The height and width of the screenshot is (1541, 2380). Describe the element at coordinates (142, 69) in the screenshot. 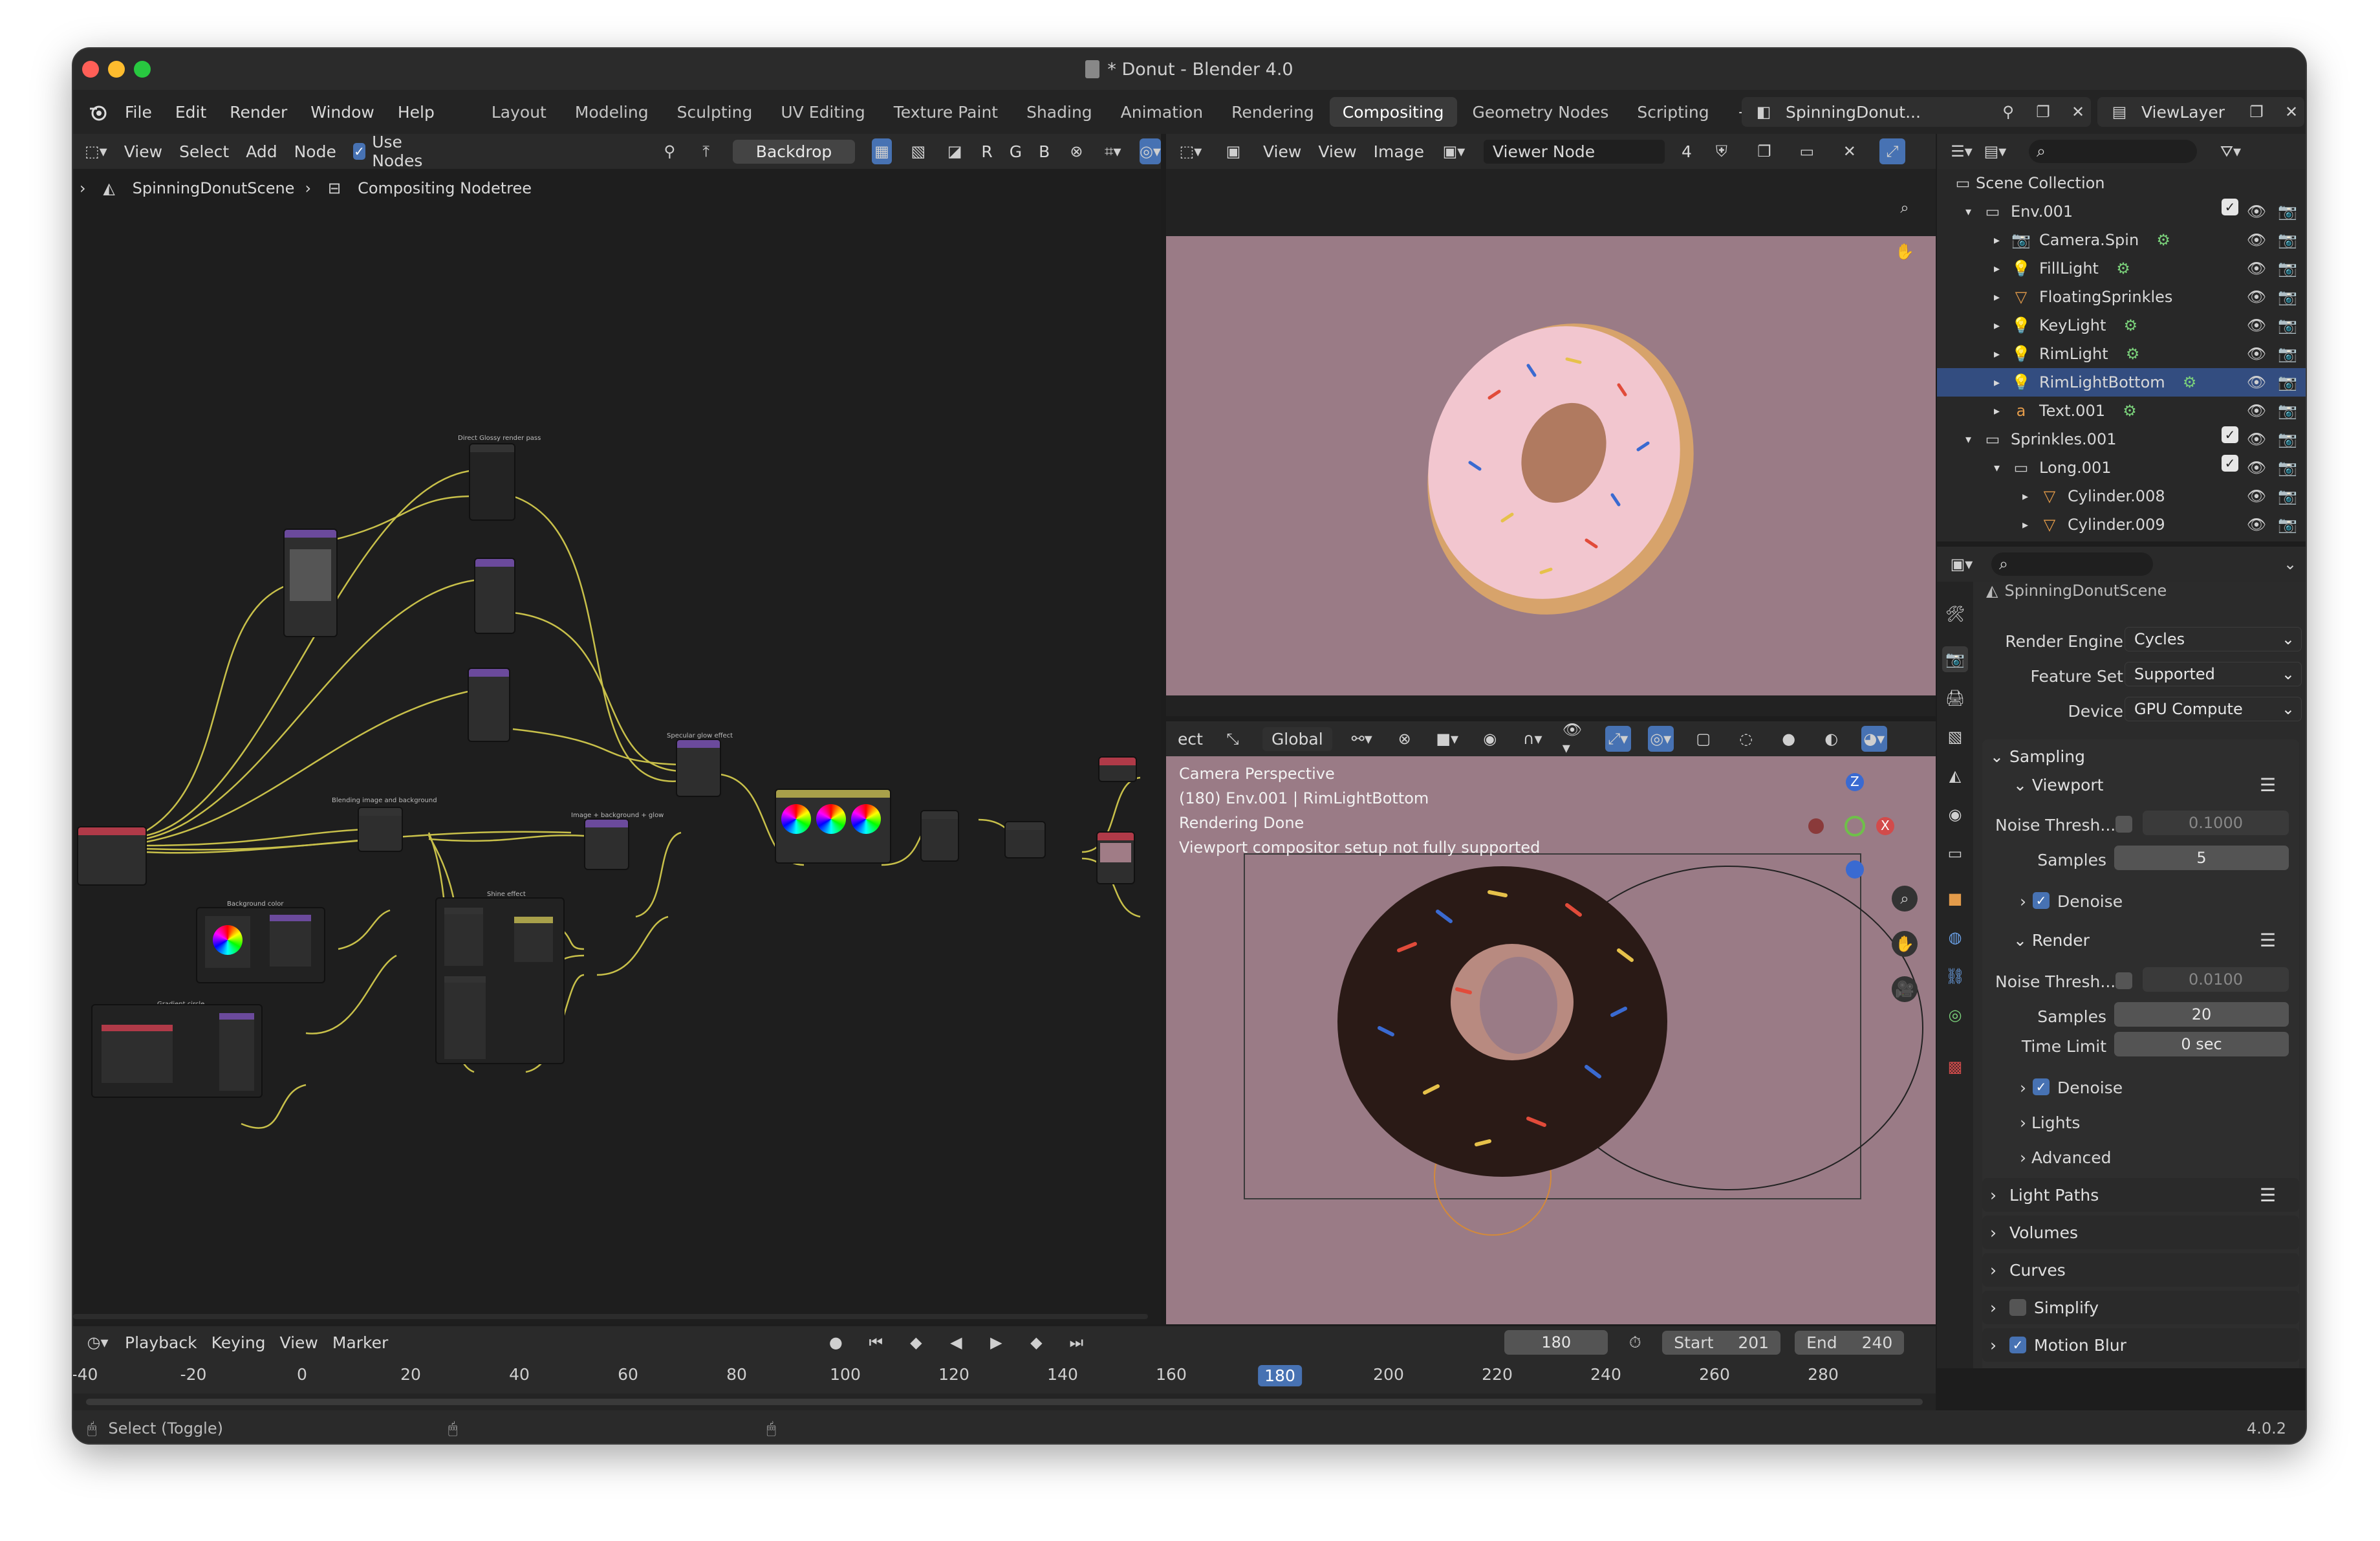

I see `zoom-window-button` at that location.